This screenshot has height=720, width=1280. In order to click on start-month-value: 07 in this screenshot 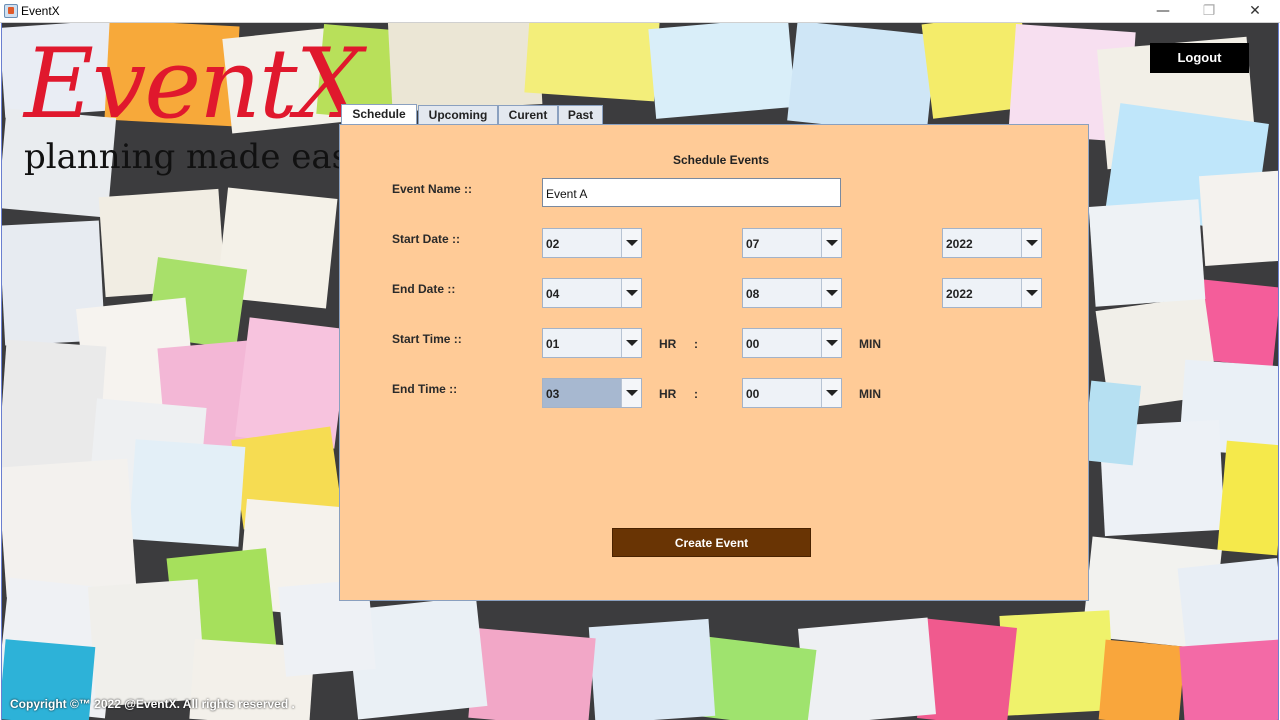, I will do `click(753, 244)`.